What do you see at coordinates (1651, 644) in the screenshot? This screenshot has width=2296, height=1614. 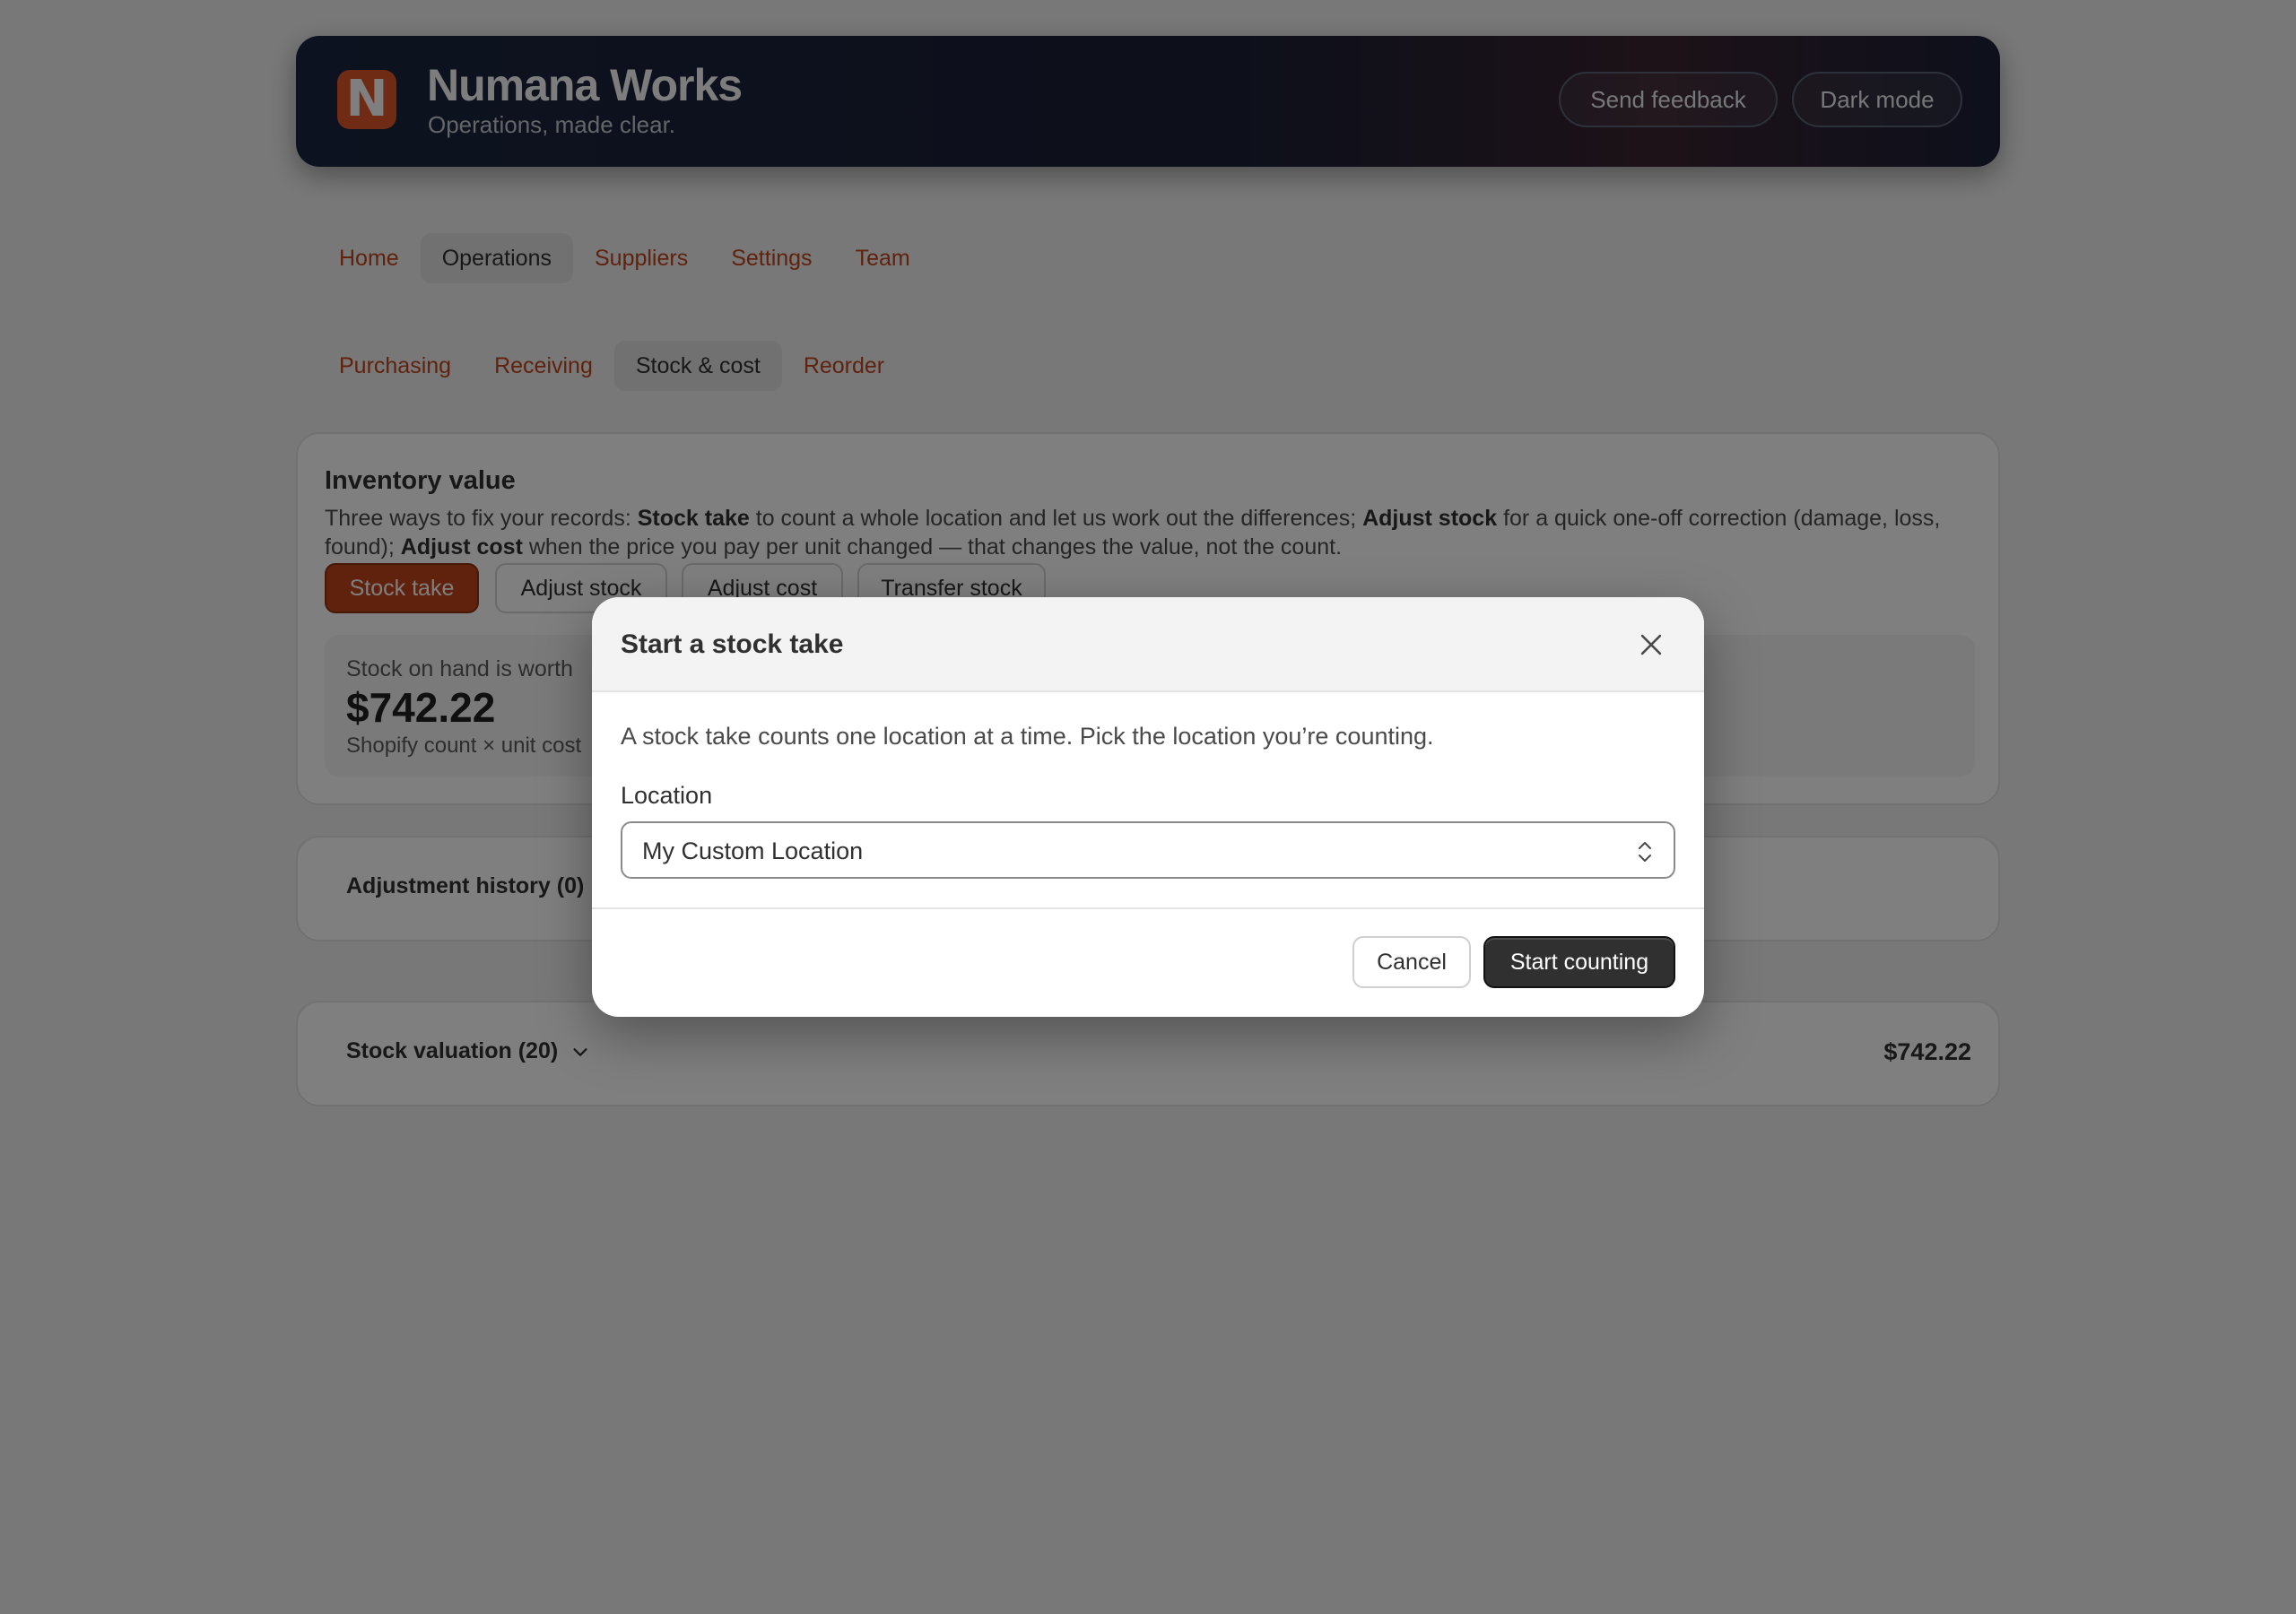 I see `close-icon` at bounding box center [1651, 644].